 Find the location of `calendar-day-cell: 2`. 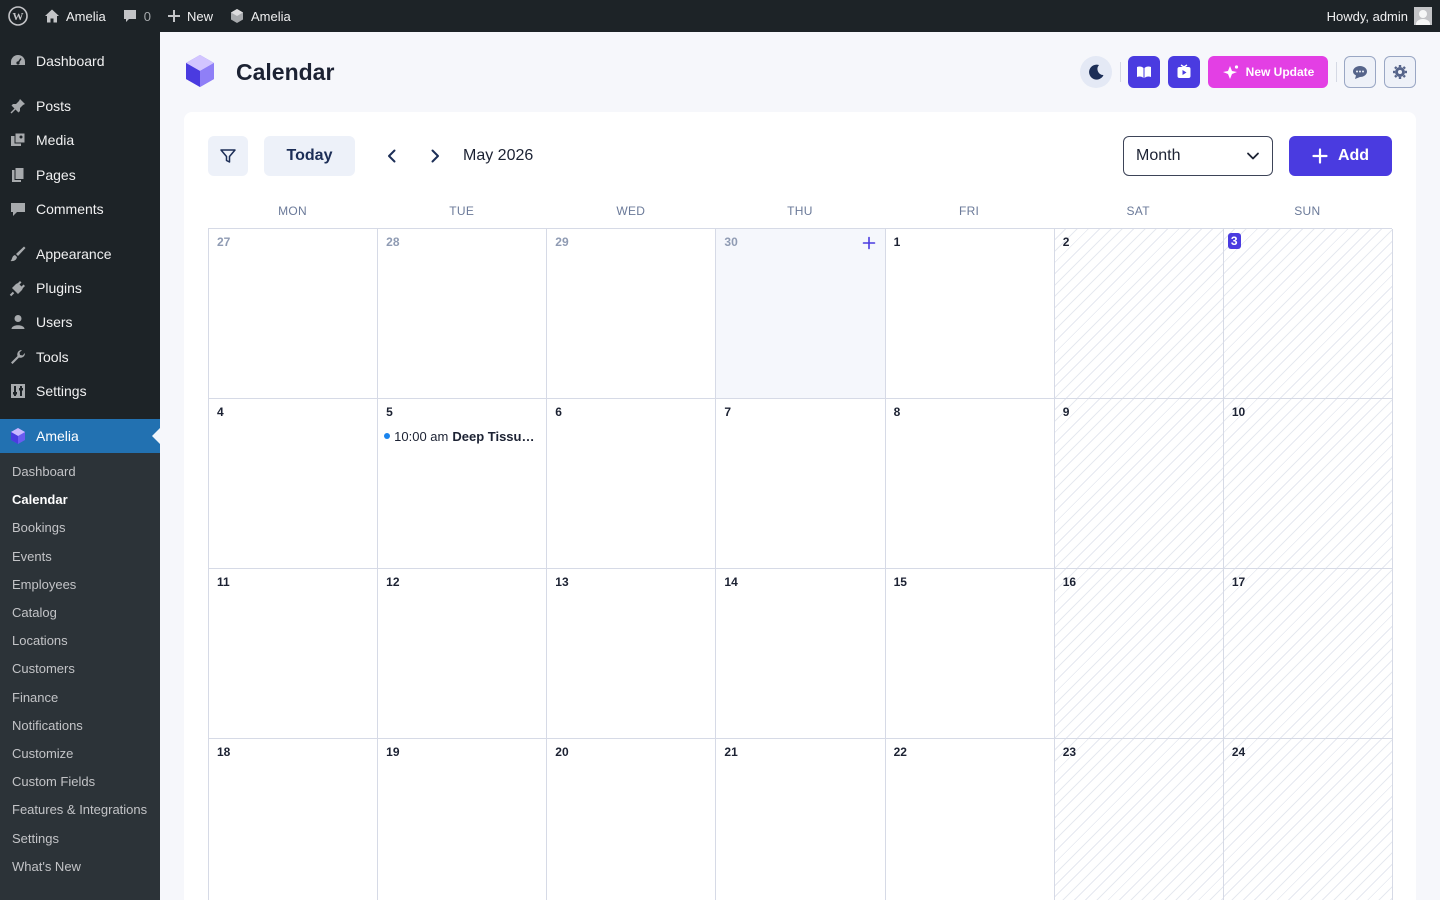

calendar-day-cell: 2 is located at coordinates (1139, 314).